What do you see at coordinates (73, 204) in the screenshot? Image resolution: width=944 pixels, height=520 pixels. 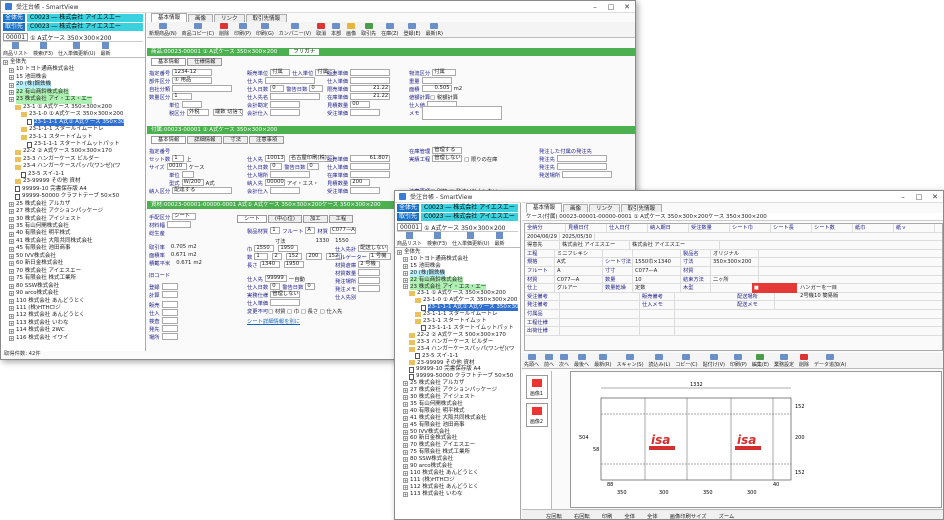 I see `tree-node: +25 株式会社 アルカザ` at bounding box center [73, 204].